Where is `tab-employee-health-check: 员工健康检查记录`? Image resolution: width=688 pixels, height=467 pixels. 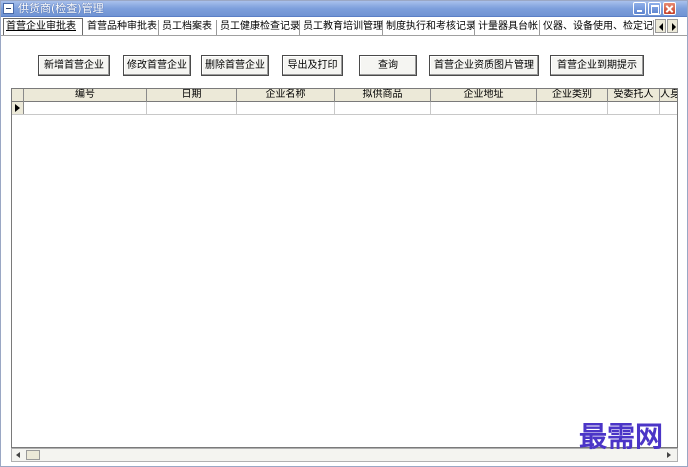
tab-employee-health-check: 员工健康检查记录 is located at coordinates (259, 27).